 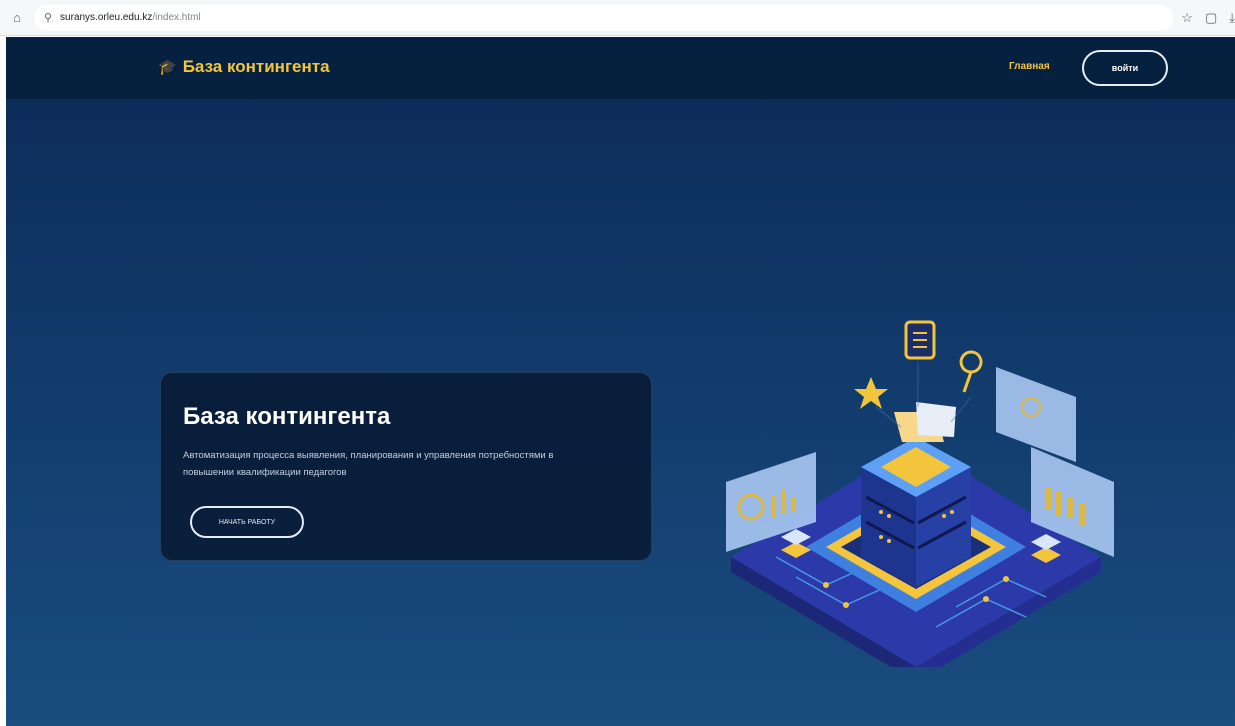 What do you see at coordinates (1211, 18) in the screenshot?
I see `extensions-icon: ▢` at bounding box center [1211, 18].